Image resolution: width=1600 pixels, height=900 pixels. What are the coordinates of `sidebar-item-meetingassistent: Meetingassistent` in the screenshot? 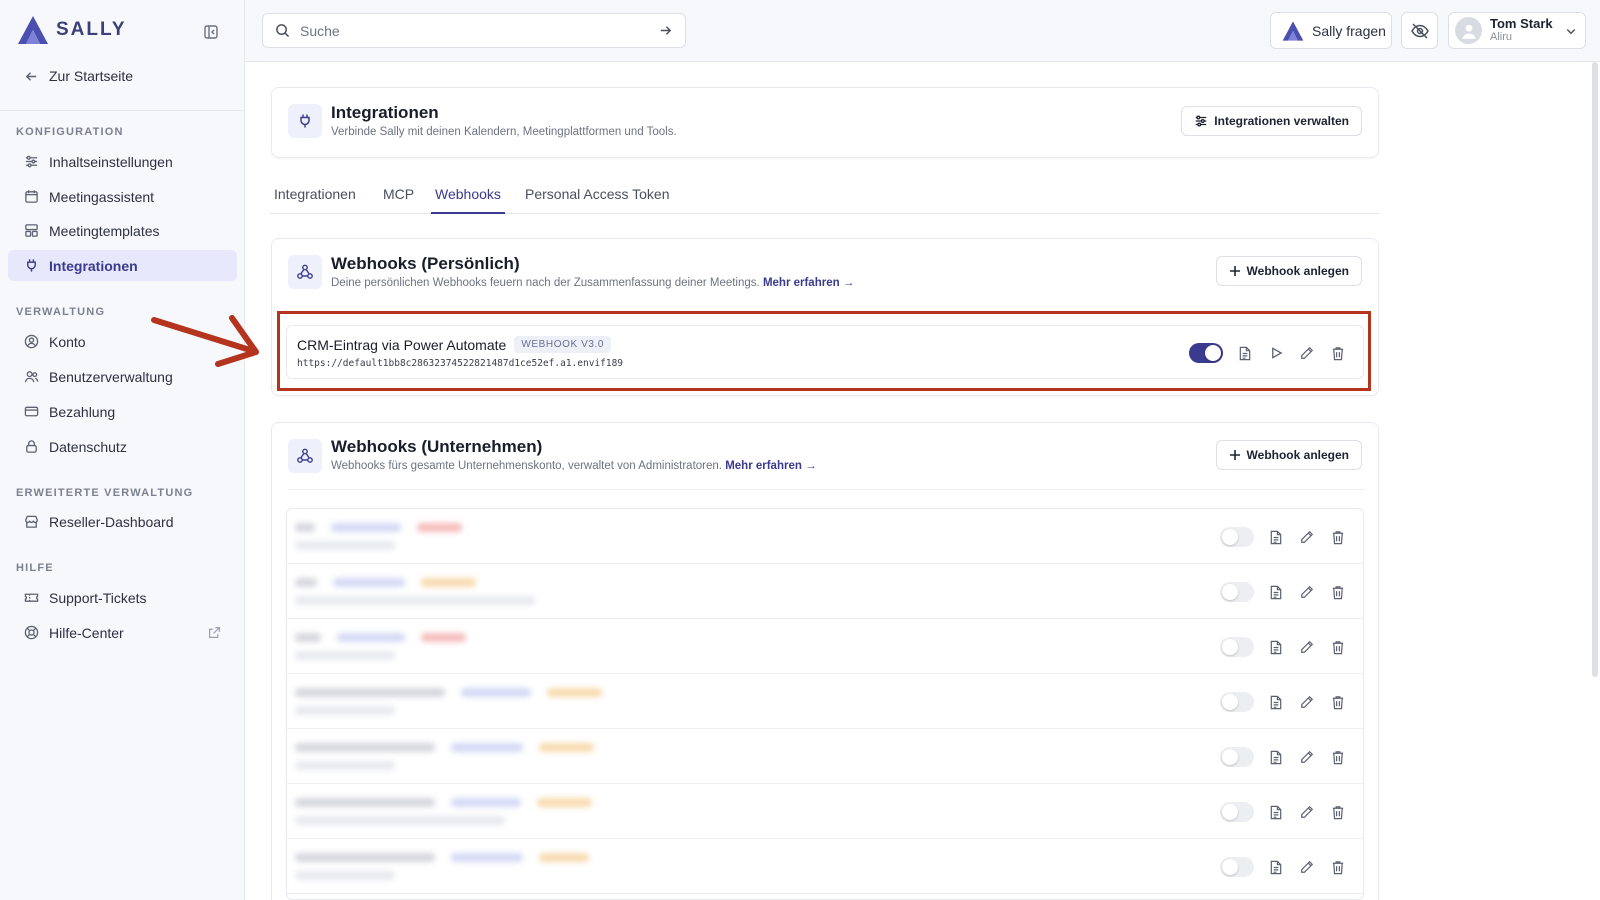 It's located at (122, 196).